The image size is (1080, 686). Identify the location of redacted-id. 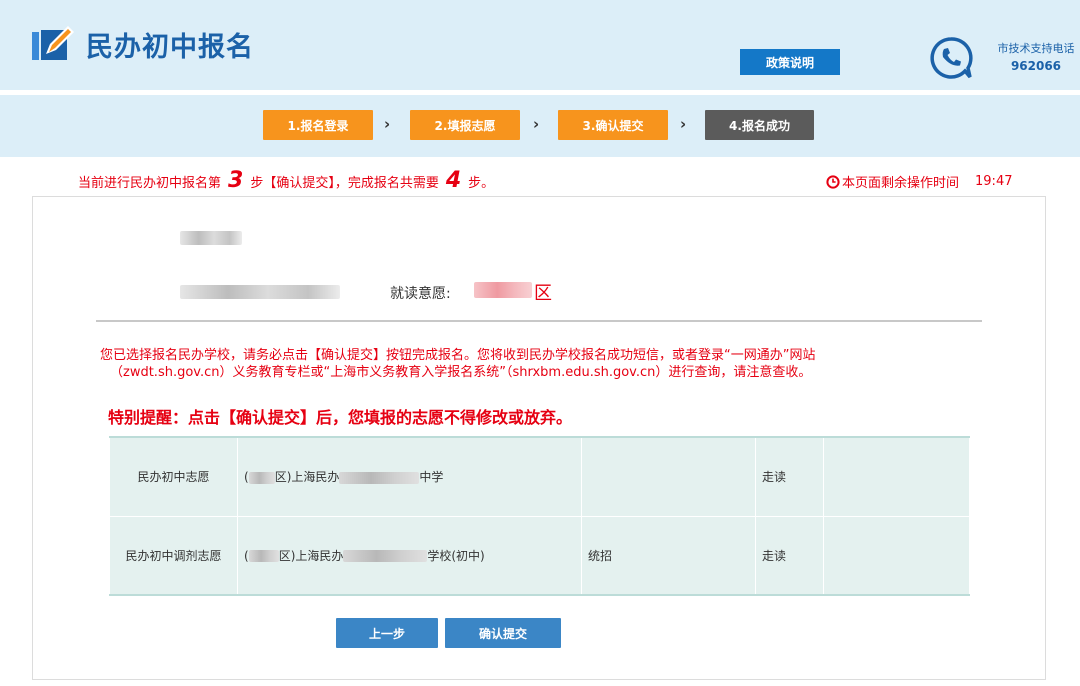
(260, 292).